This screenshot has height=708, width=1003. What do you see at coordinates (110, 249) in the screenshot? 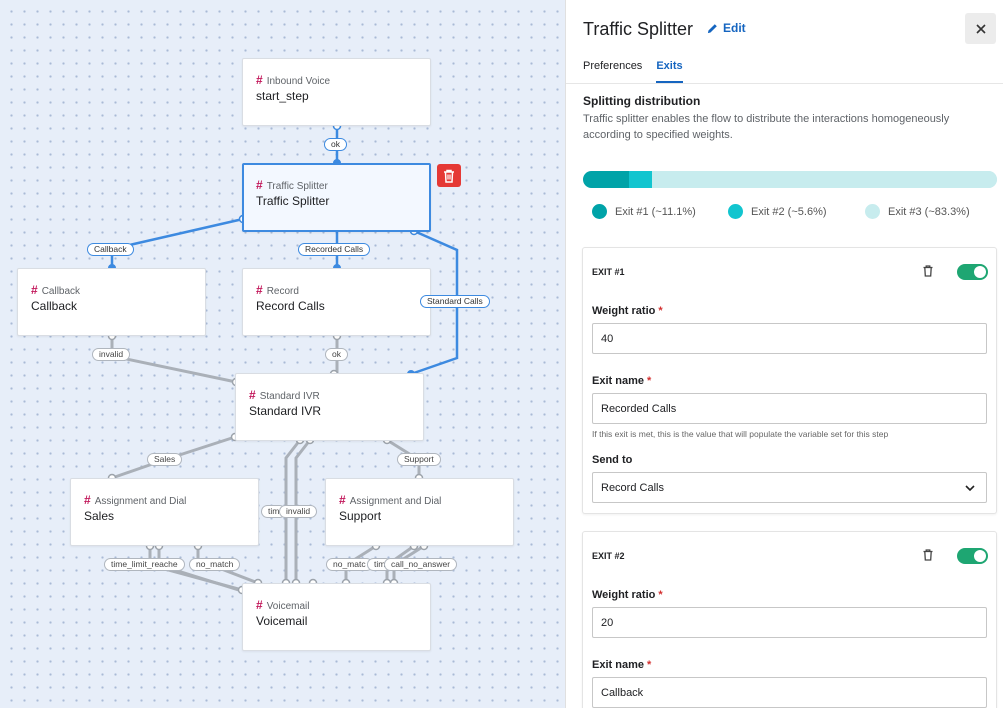
I see `edge-label-callback: Callback` at bounding box center [110, 249].